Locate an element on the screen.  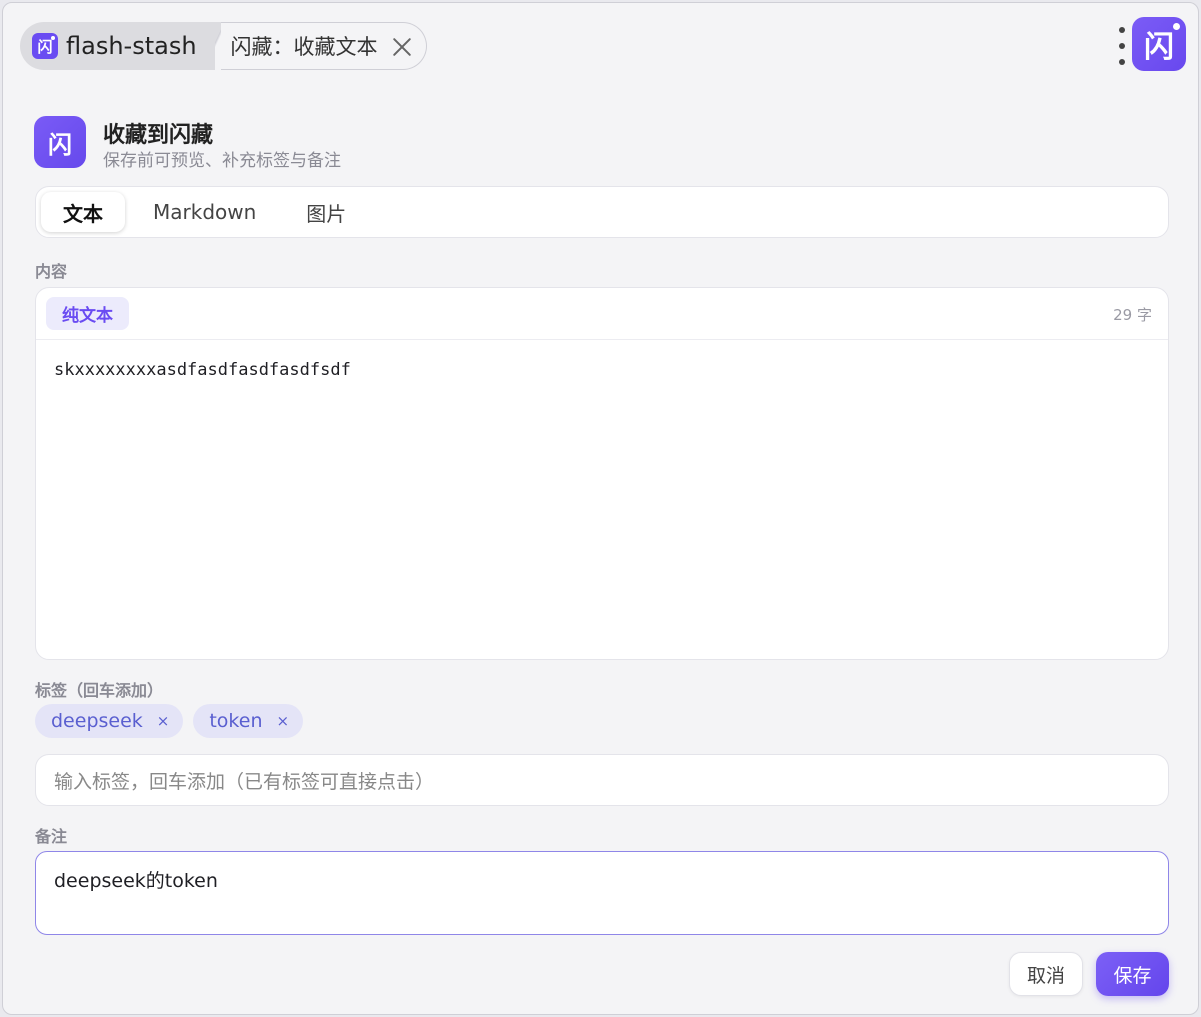
note-textarea: deepseek的token is located at coordinates (602, 893).